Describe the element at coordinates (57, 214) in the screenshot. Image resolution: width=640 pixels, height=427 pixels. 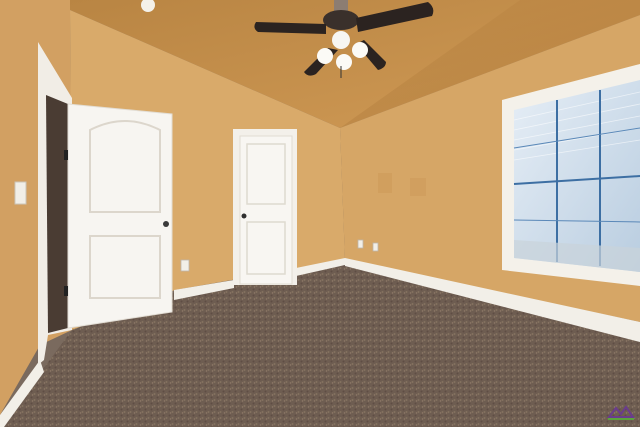
I see `left-door-opening` at that location.